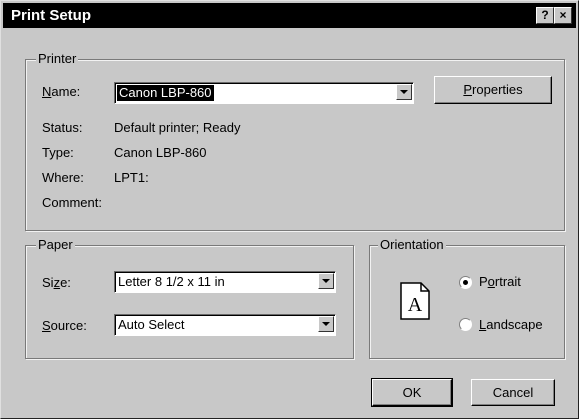 This screenshot has width=579, height=419. What do you see at coordinates (64, 325) in the screenshot?
I see `source-label: Source:` at bounding box center [64, 325].